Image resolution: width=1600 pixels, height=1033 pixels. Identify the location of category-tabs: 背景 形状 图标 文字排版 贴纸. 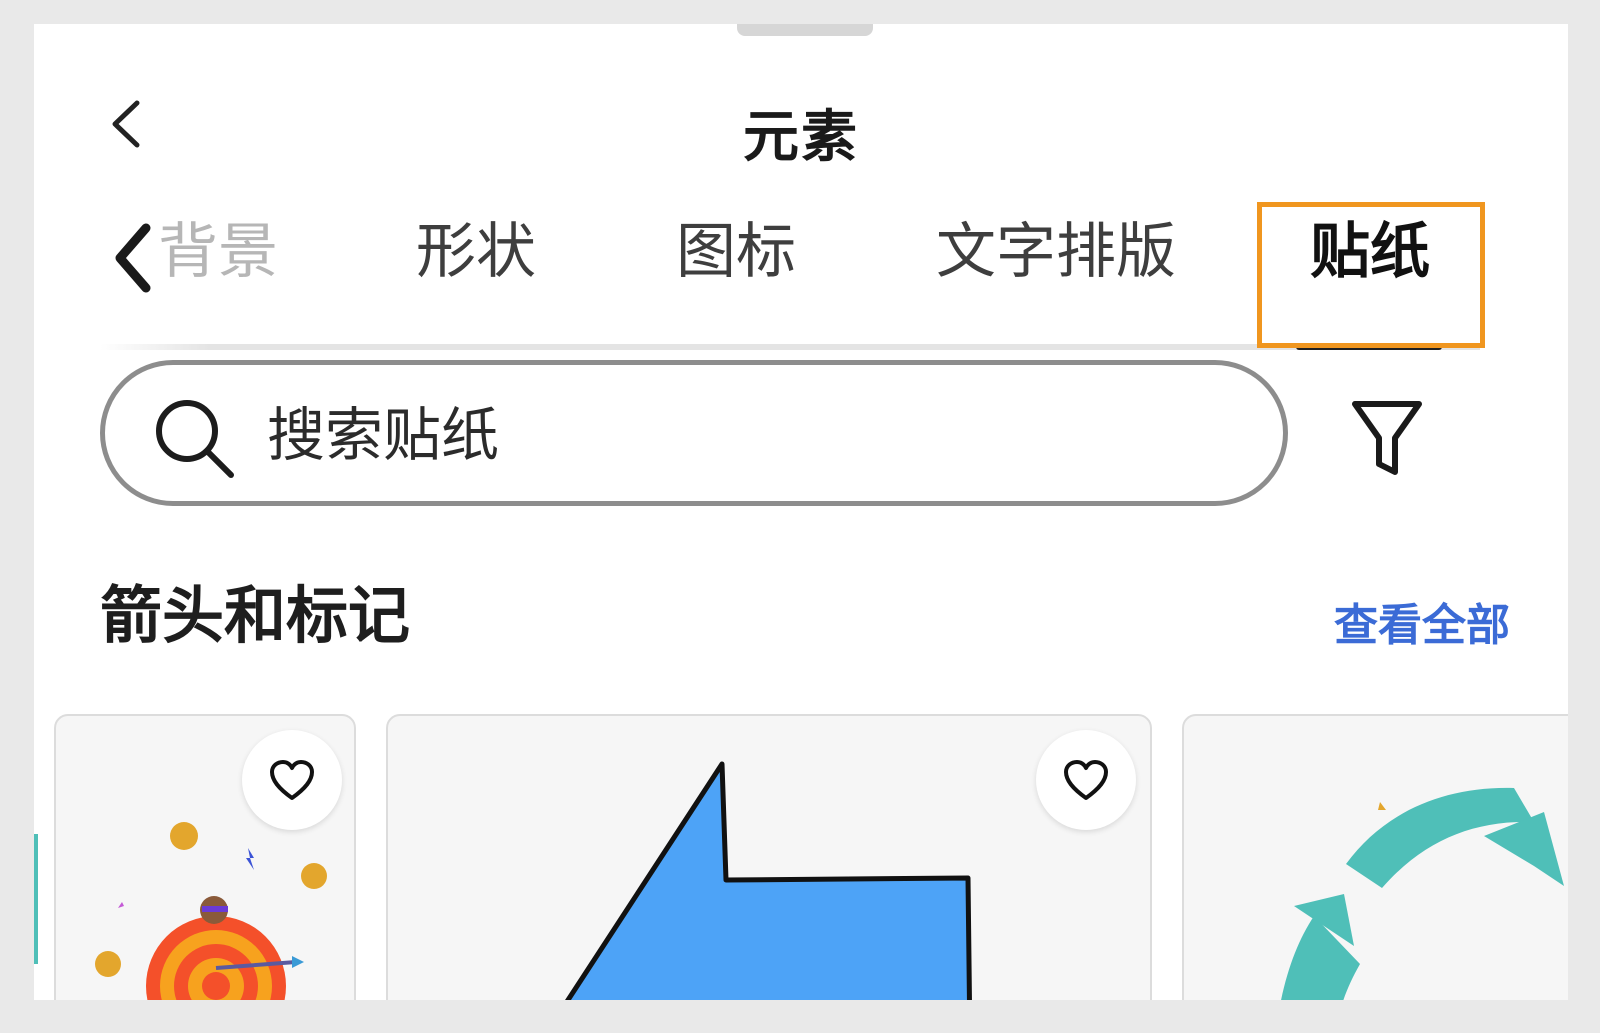
(801, 279).